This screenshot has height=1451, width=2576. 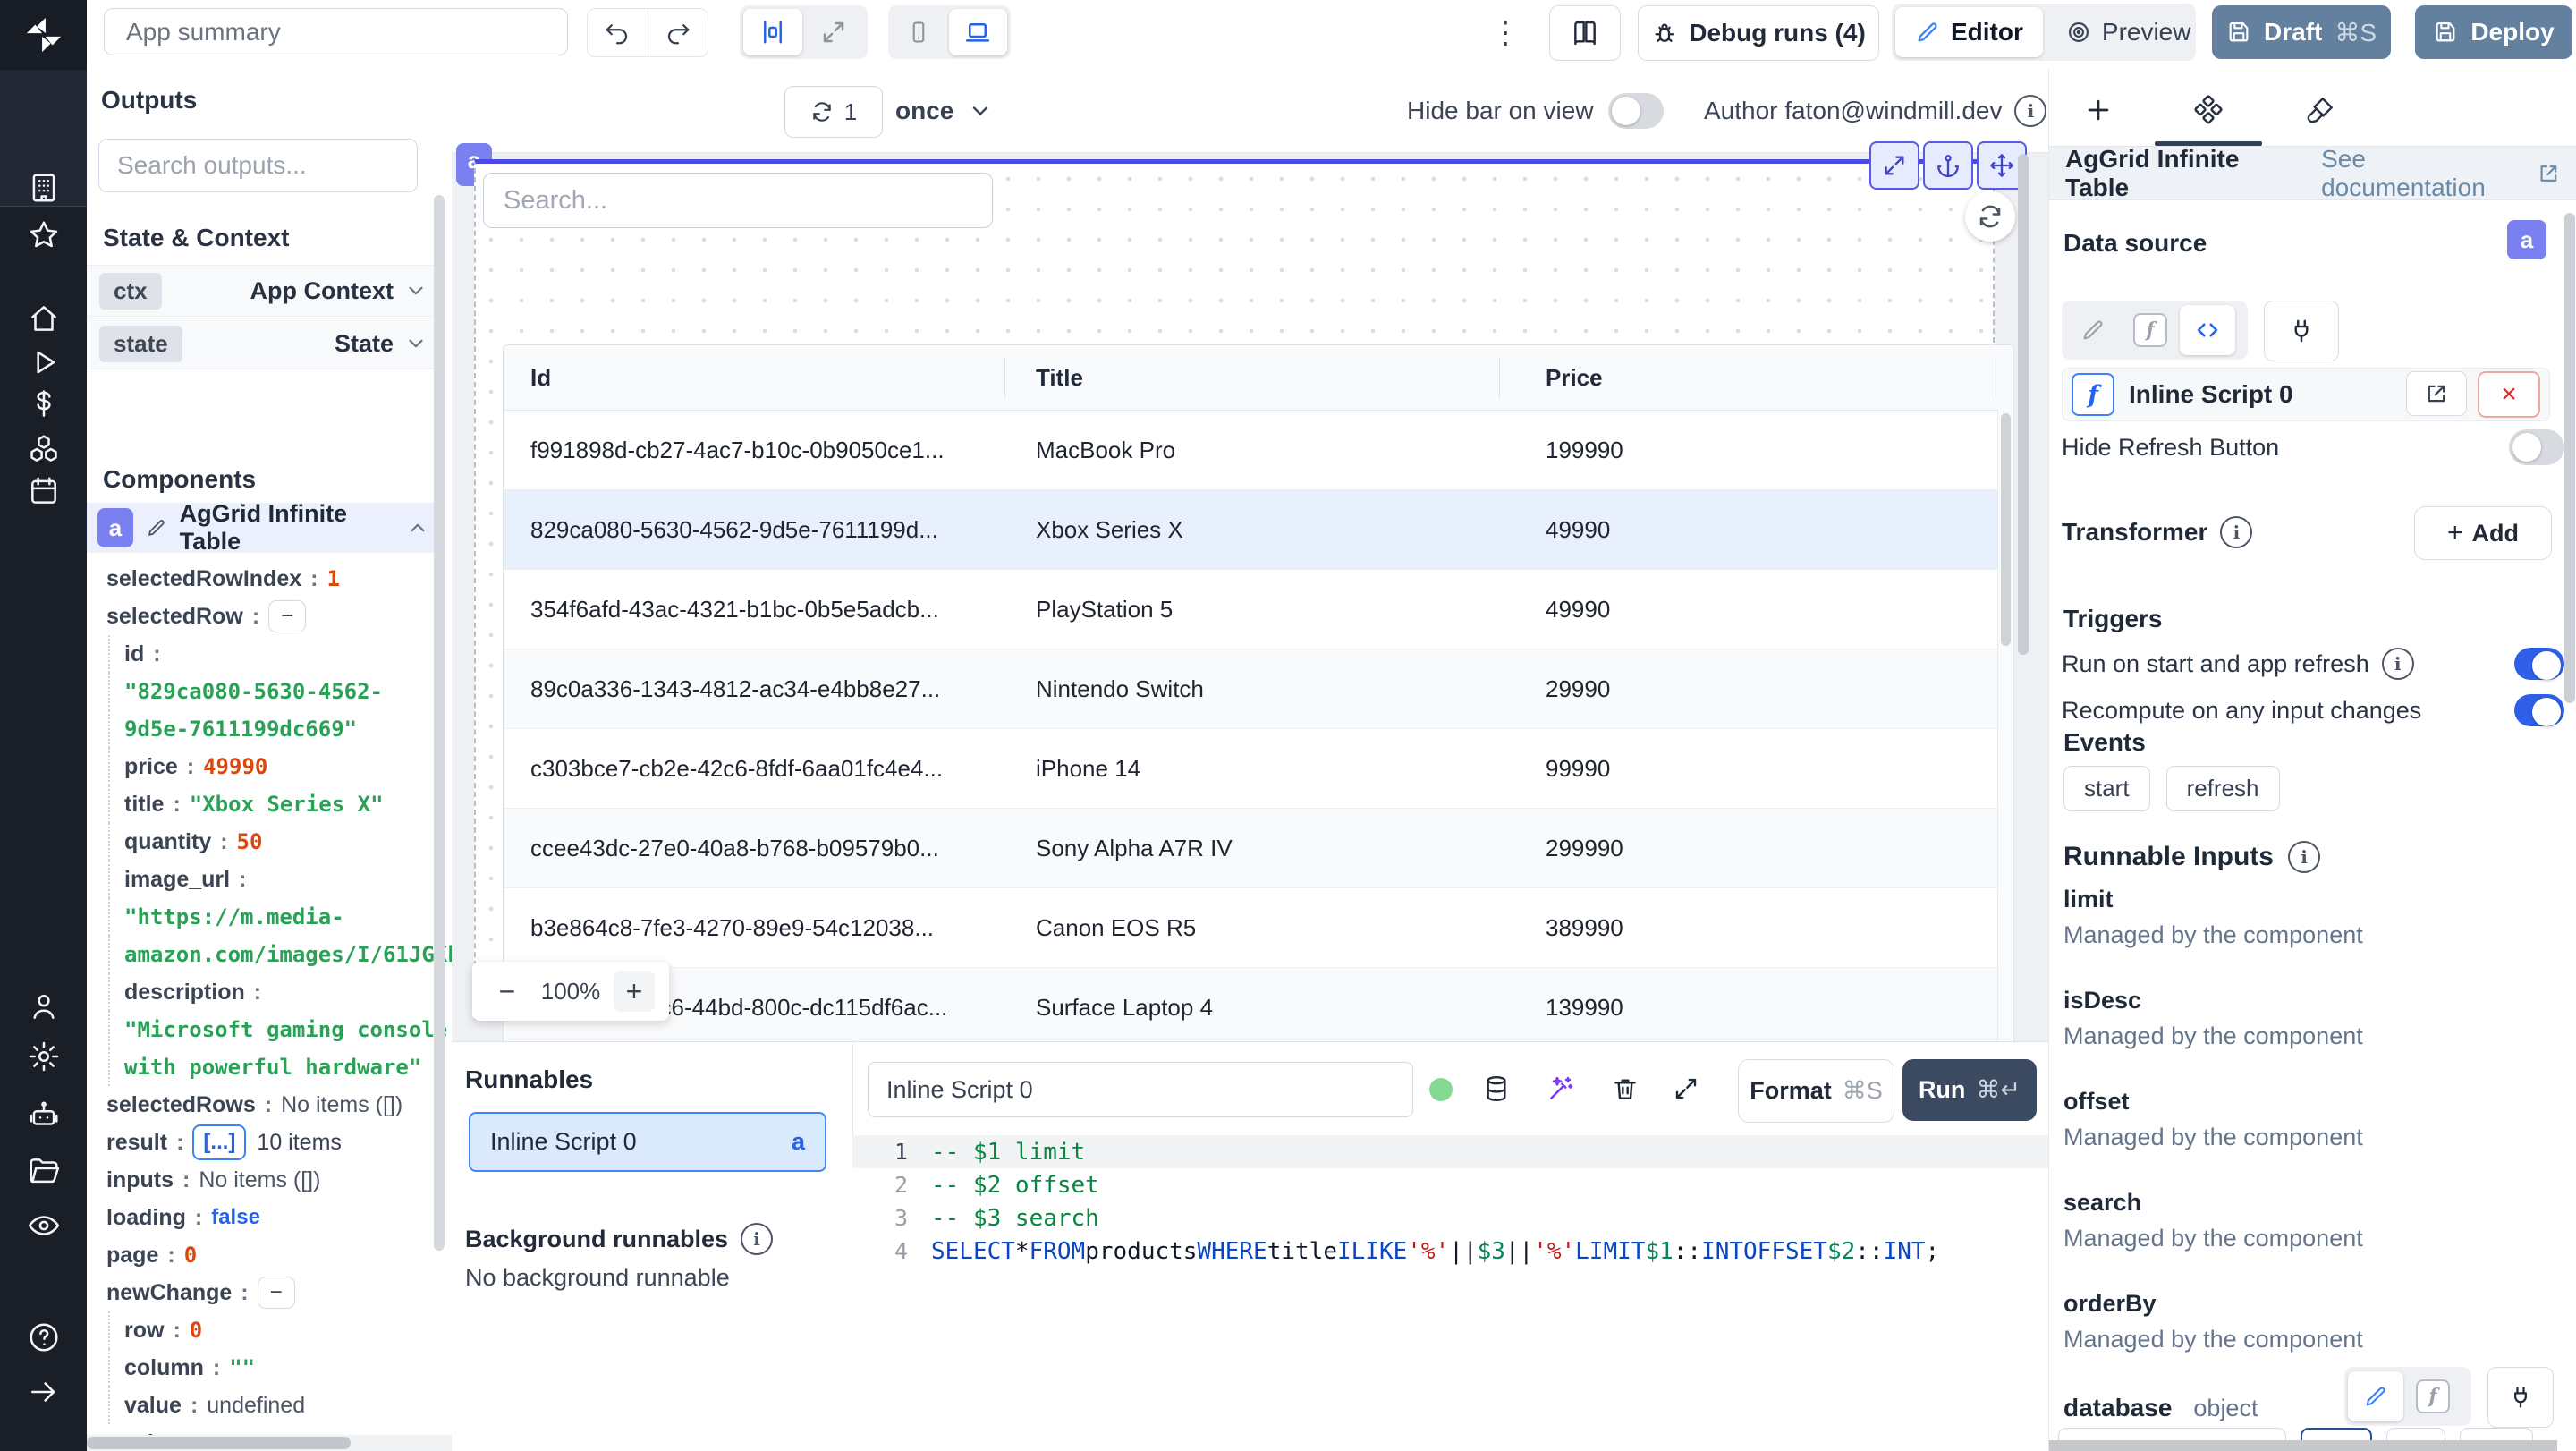 What do you see at coordinates (634, 991) in the screenshot?
I see `zoom-in-button: +` at bounding box center [634, 991].